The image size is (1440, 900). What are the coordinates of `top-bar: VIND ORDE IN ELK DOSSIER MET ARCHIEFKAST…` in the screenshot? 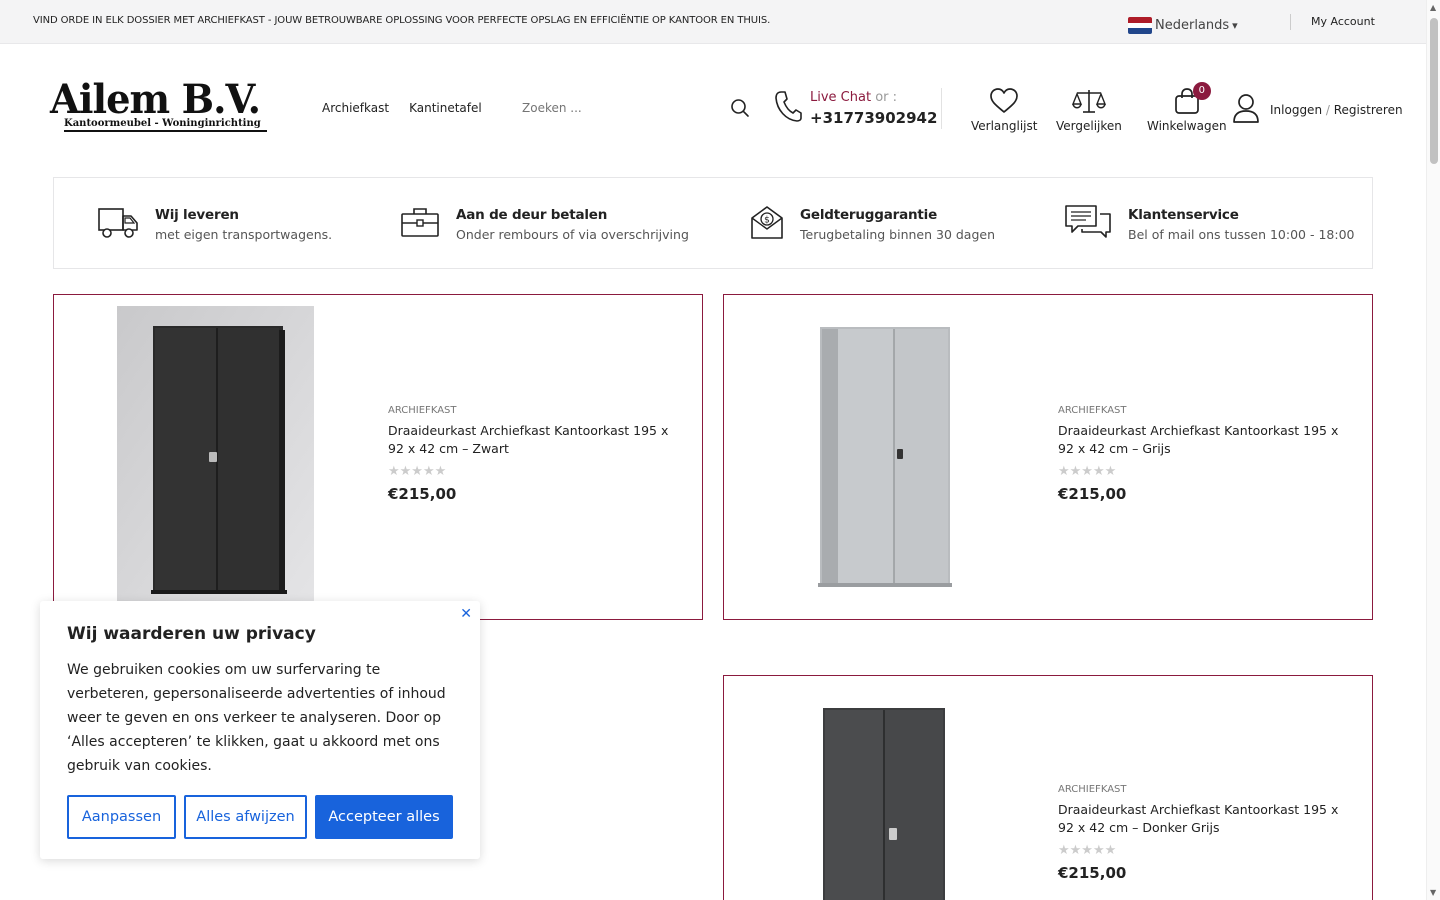 It's located at (713, 22).